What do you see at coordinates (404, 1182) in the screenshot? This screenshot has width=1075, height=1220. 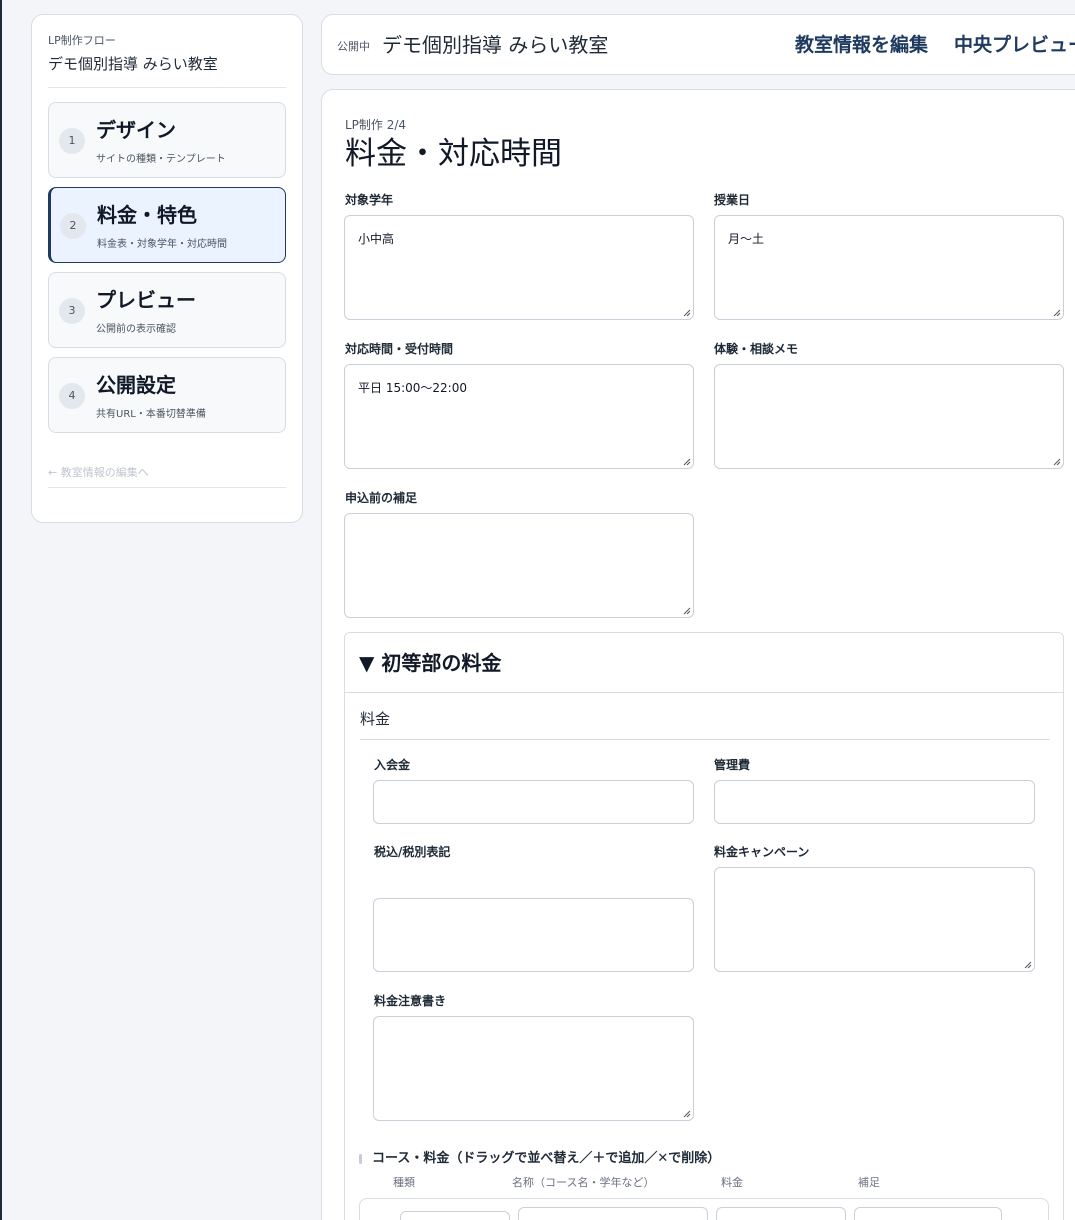 I see `course-col-type: 種類` at bounding box center [404, 1182].